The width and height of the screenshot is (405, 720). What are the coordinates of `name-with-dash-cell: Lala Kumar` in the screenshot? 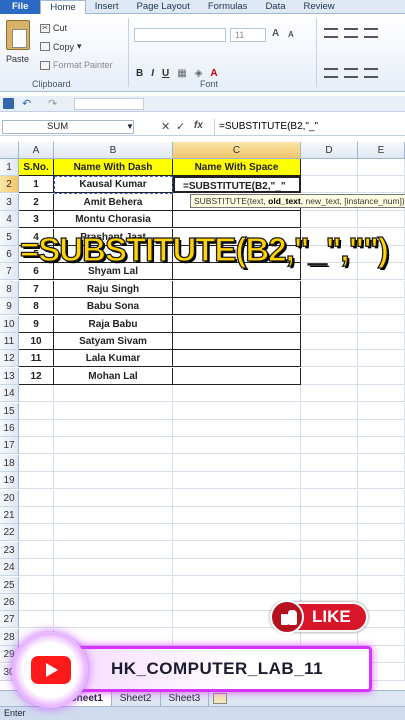 It's located at (113, 359).